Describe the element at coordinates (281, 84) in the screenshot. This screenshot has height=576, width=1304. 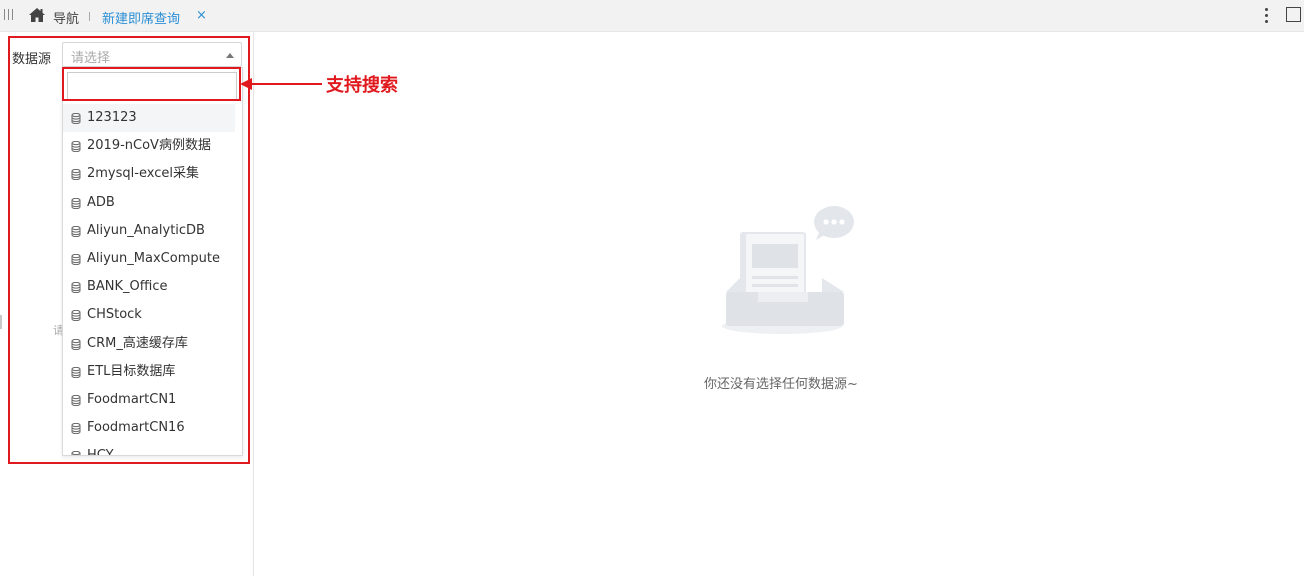
I see `annotation-arrow-icon` at that location.